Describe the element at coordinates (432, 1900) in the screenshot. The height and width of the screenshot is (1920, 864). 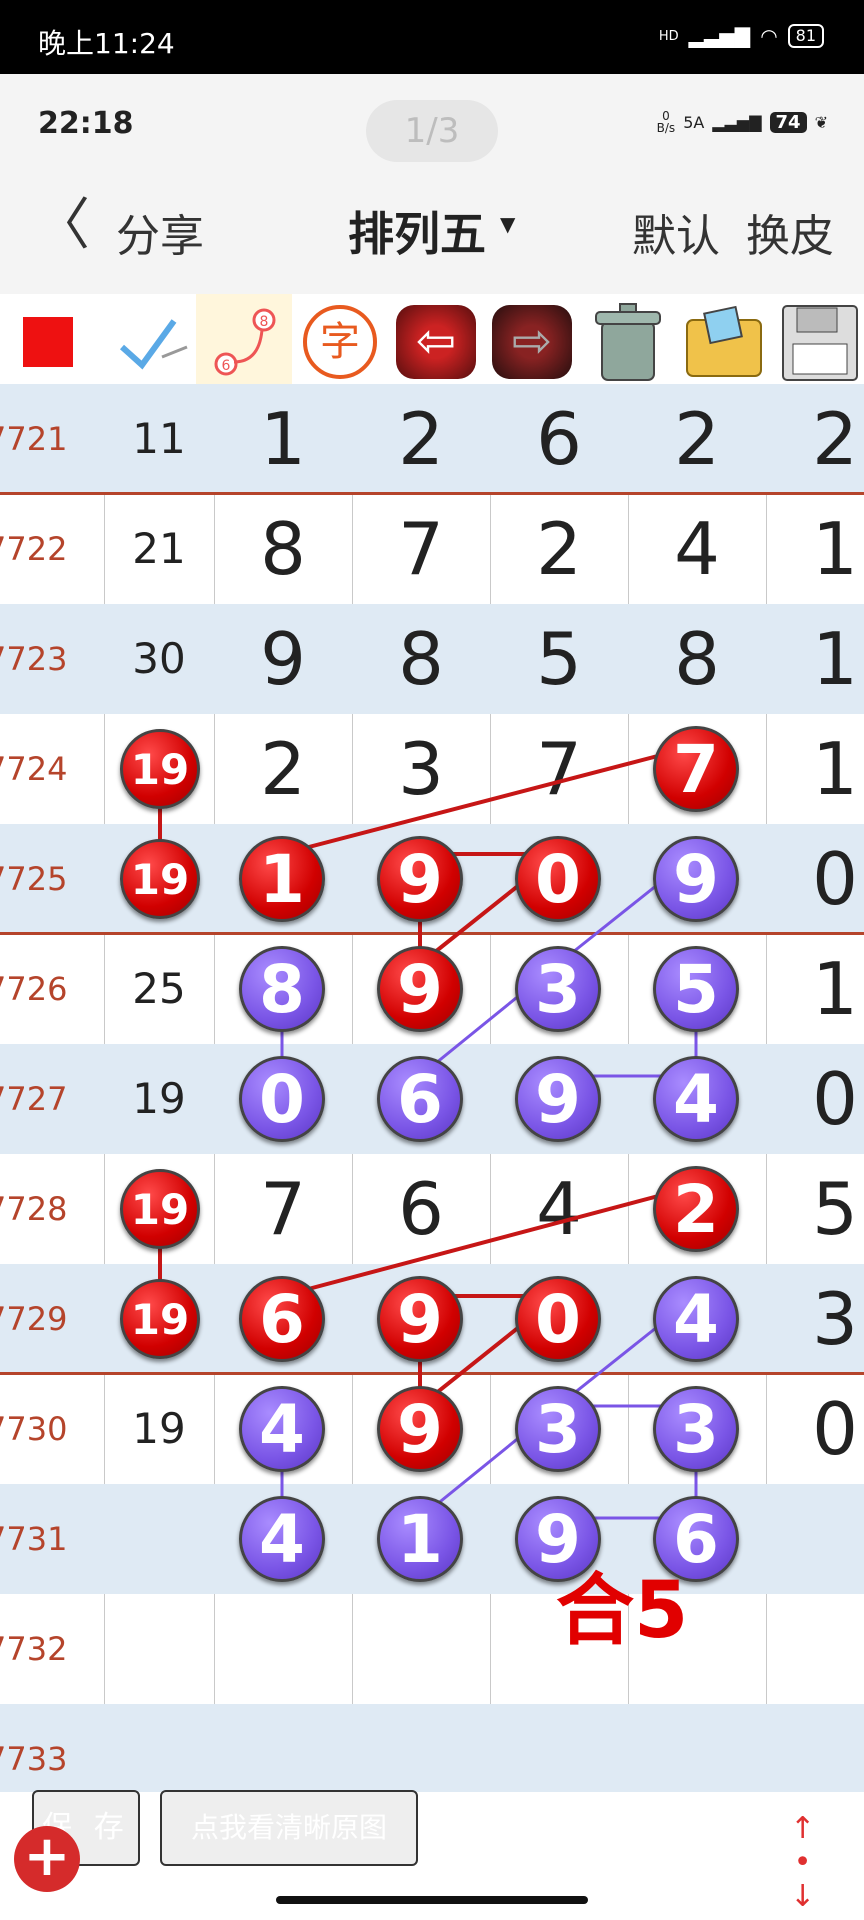
I see `home-indicator` at that location.